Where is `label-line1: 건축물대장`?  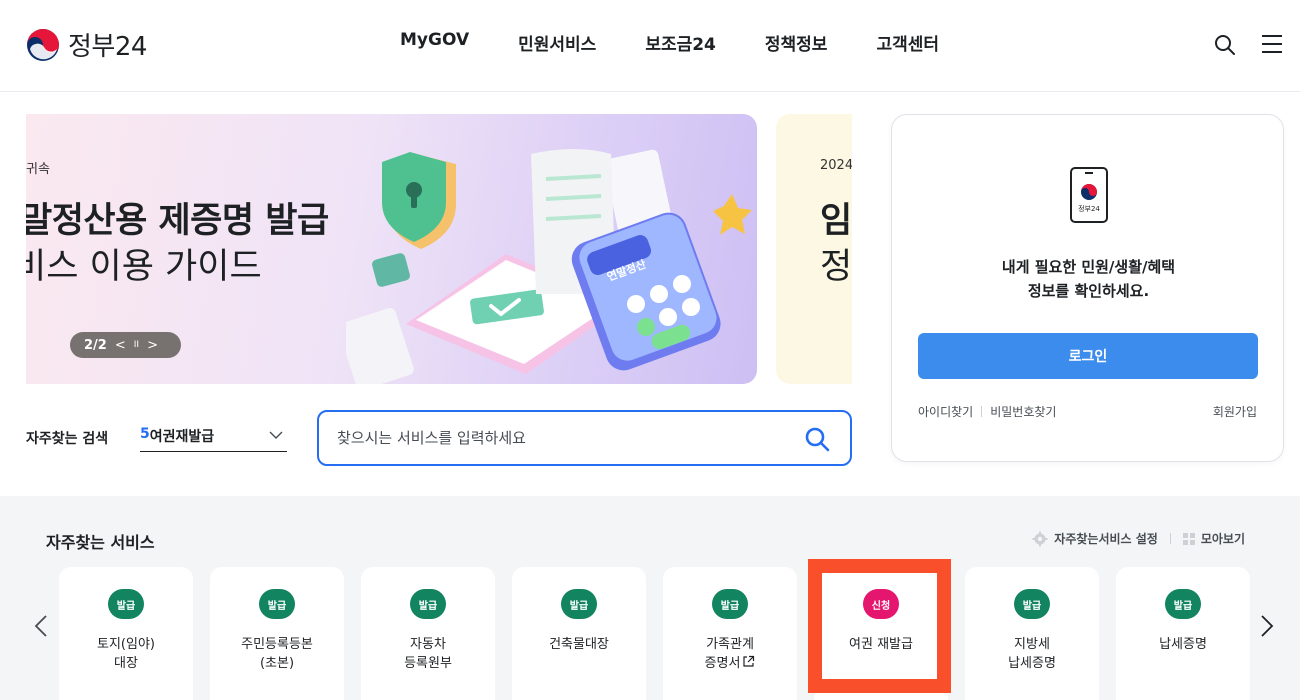
label-line1: 건축물대장 is located at coordinates (579, 644).